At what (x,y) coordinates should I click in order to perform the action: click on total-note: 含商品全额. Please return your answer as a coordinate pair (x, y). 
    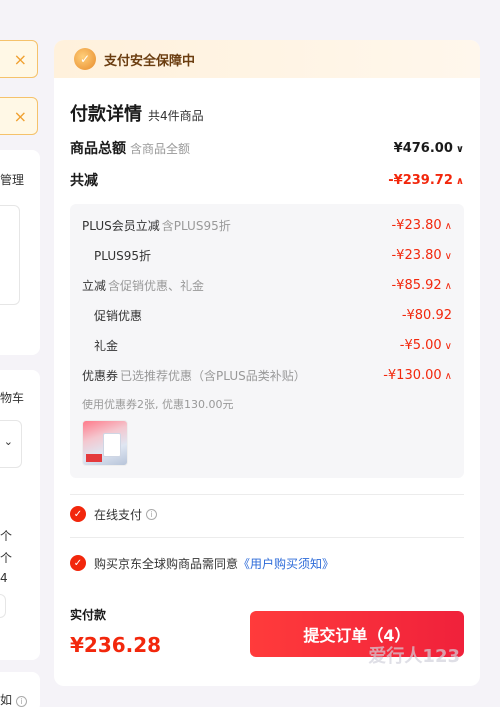
    Looking at the image, I should click on (160, 149).